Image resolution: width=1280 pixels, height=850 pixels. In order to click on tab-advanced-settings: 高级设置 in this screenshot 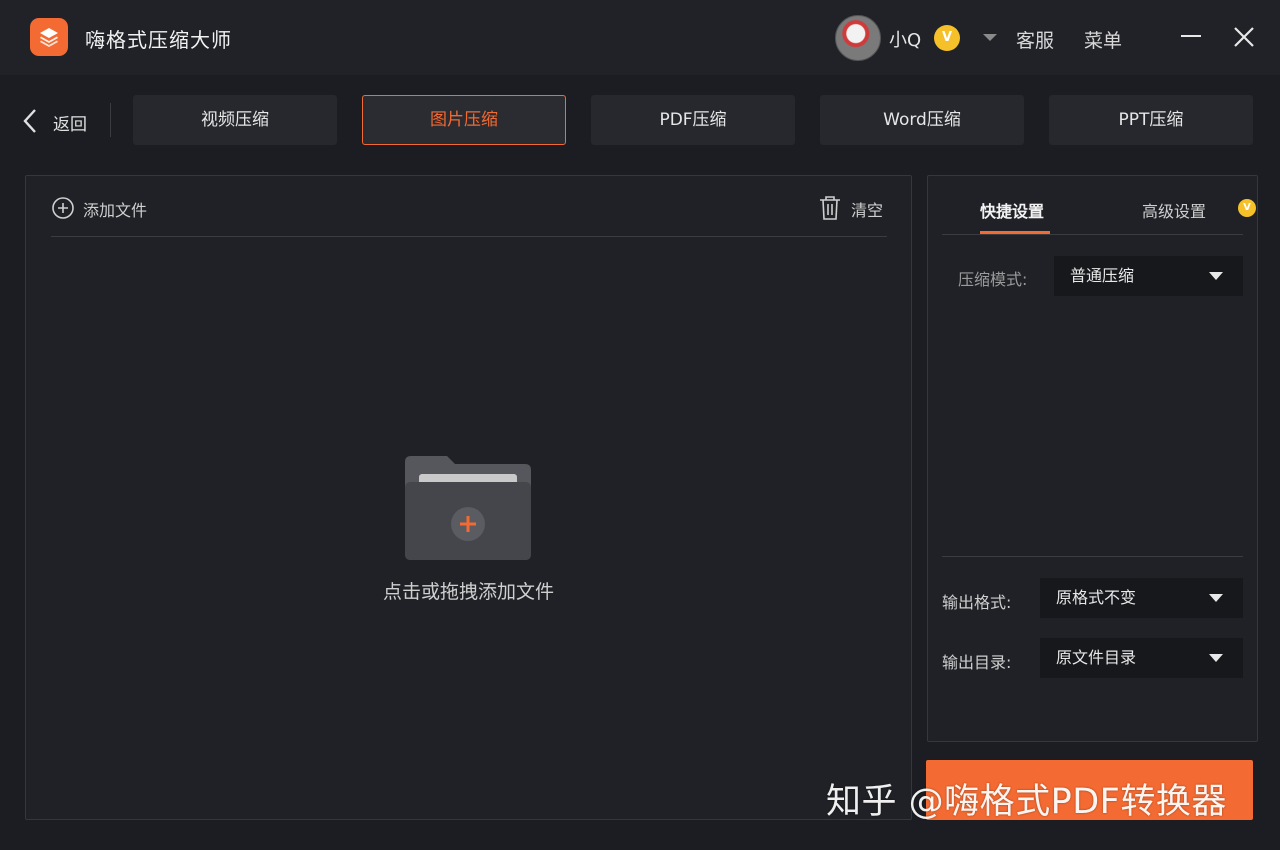, I will do `click(1174, 210)`.